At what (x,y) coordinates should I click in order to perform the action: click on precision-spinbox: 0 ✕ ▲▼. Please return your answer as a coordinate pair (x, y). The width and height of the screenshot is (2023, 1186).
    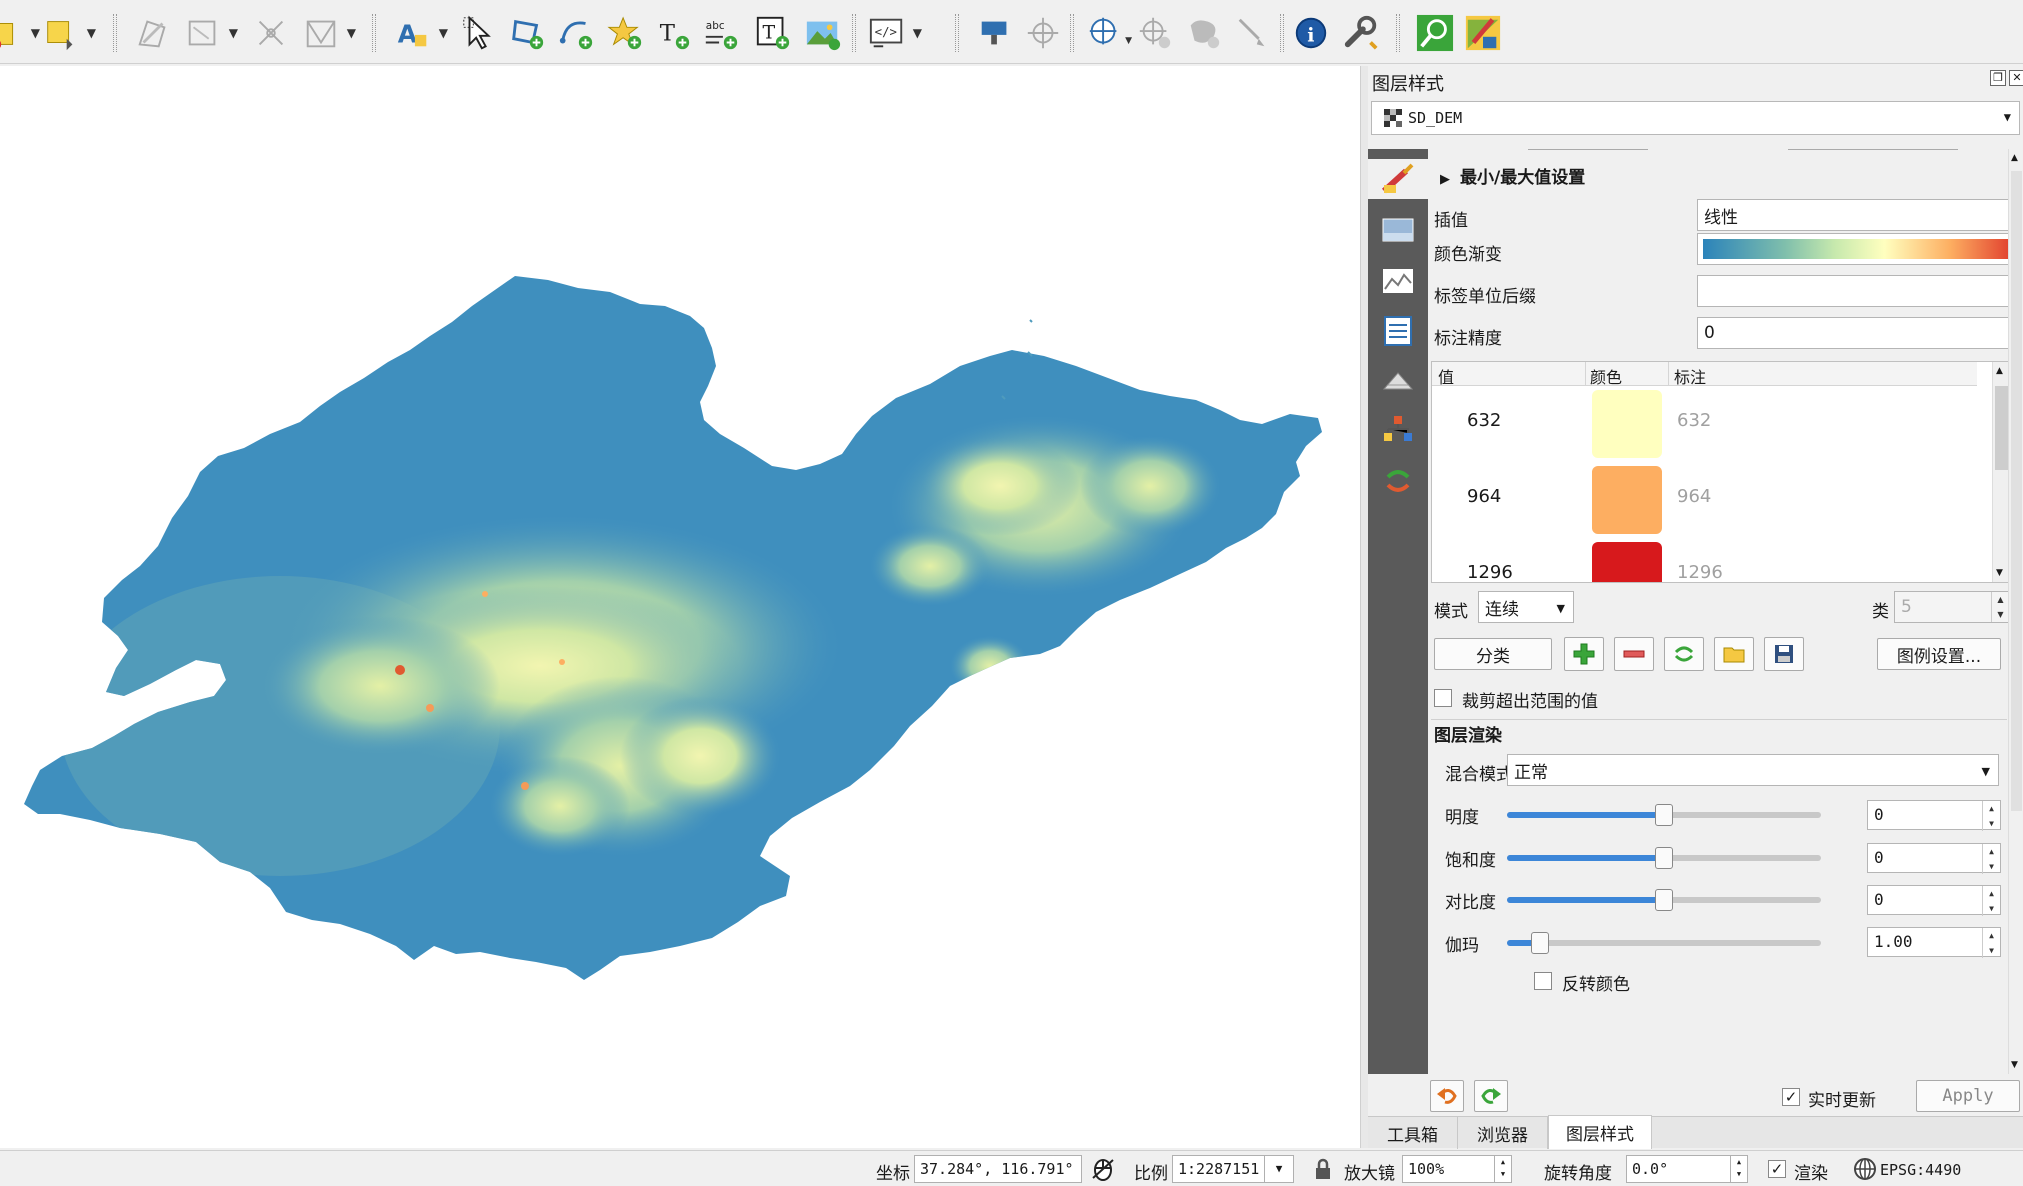
    Looking at the image, I should click on (1853, 333).